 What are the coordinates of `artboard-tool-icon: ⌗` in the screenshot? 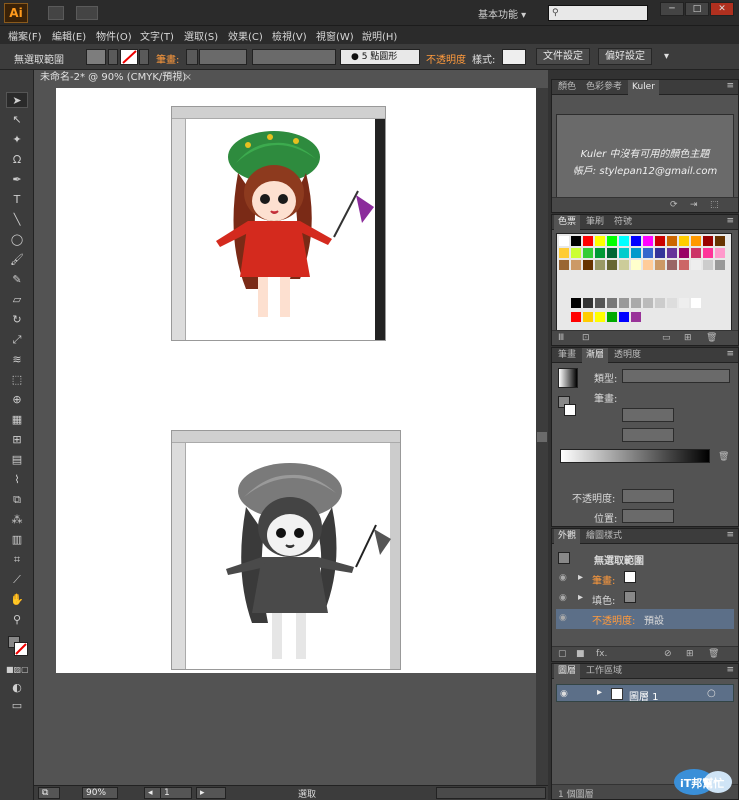 It's located at (17, 560).